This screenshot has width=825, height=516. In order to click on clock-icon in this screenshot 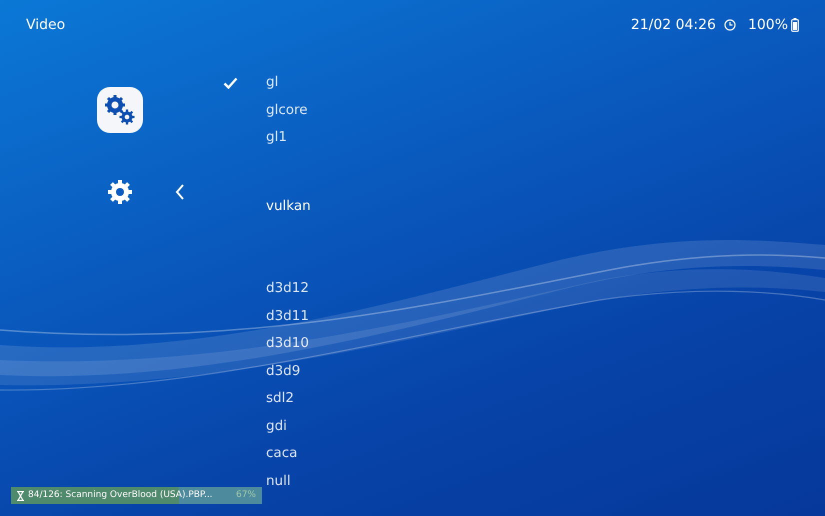, I will do `click(730, 25)`.